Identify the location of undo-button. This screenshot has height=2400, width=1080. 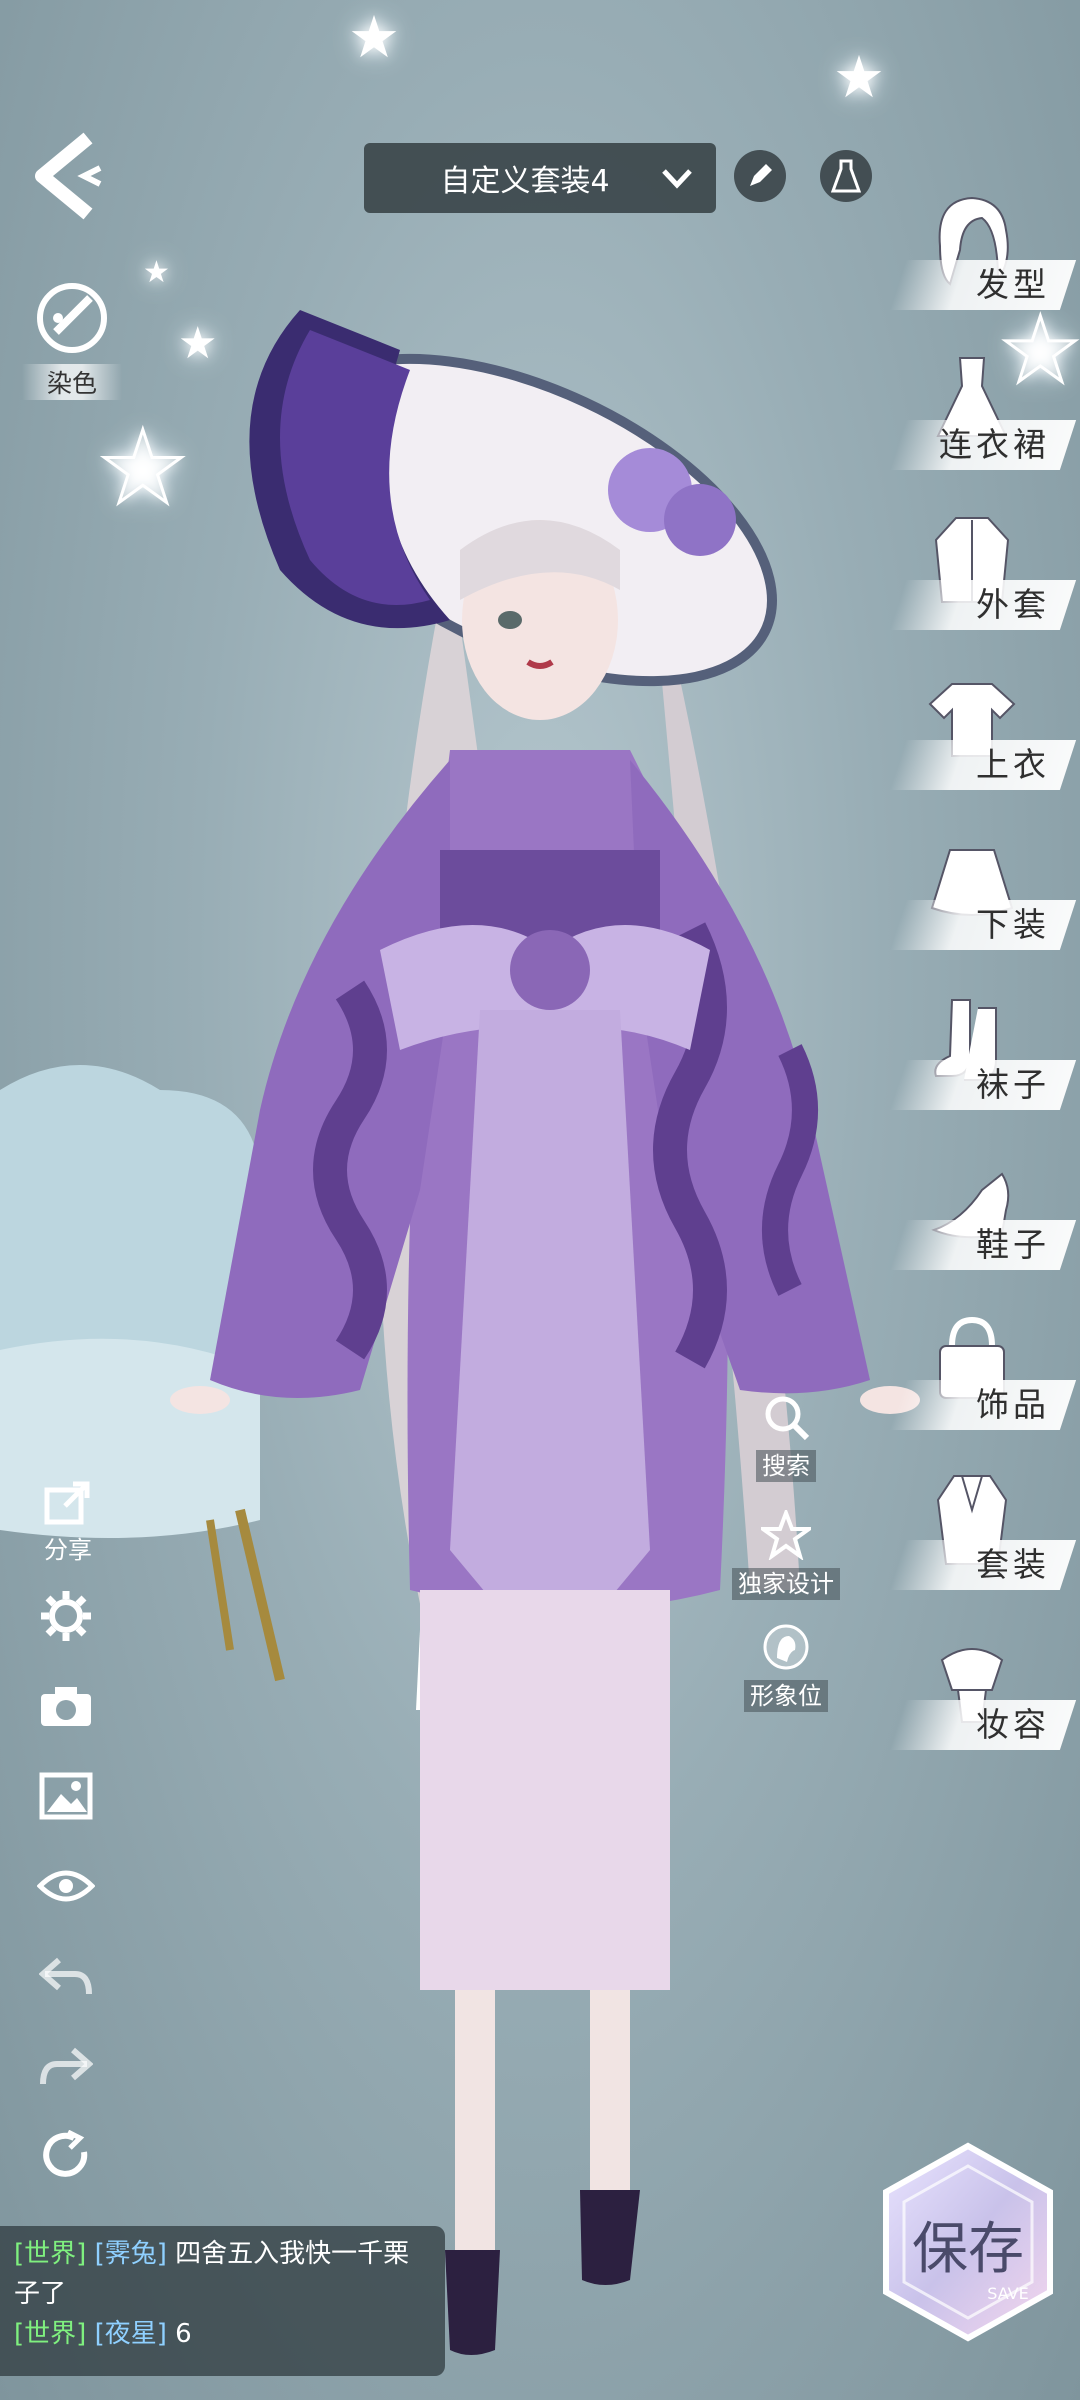
(66, 1976).